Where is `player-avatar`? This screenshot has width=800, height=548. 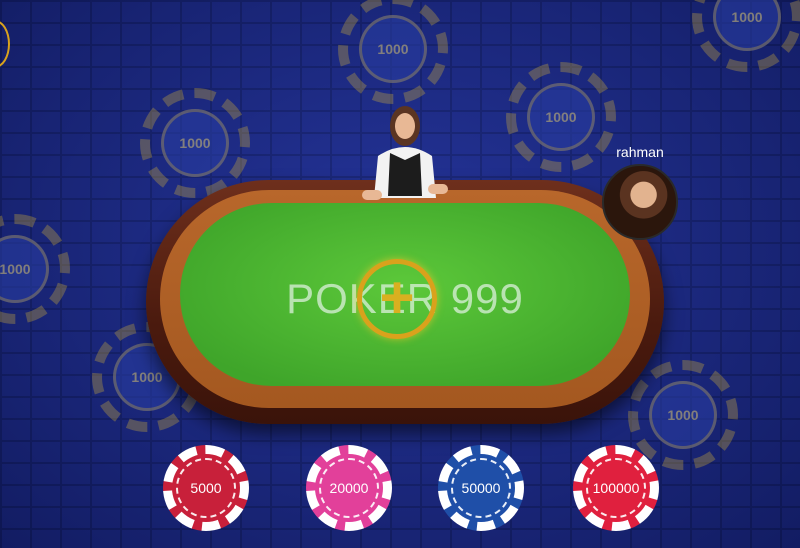
player-avatar is located at coordinates (640, 202).